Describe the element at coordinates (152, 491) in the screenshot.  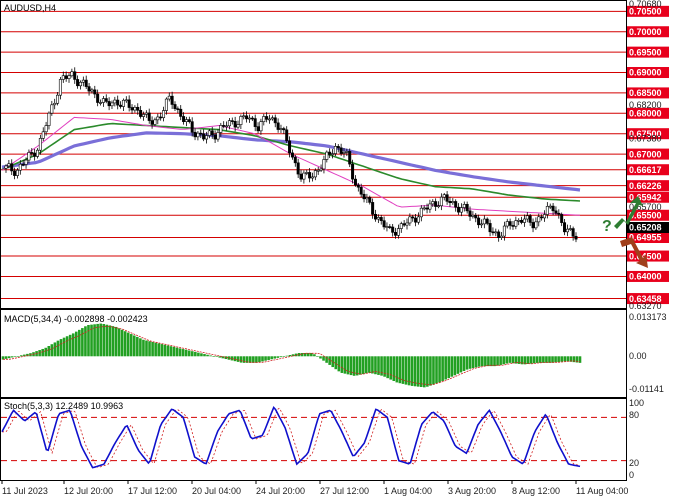
I see `time-label: 17 Jul 12:00` at that location.